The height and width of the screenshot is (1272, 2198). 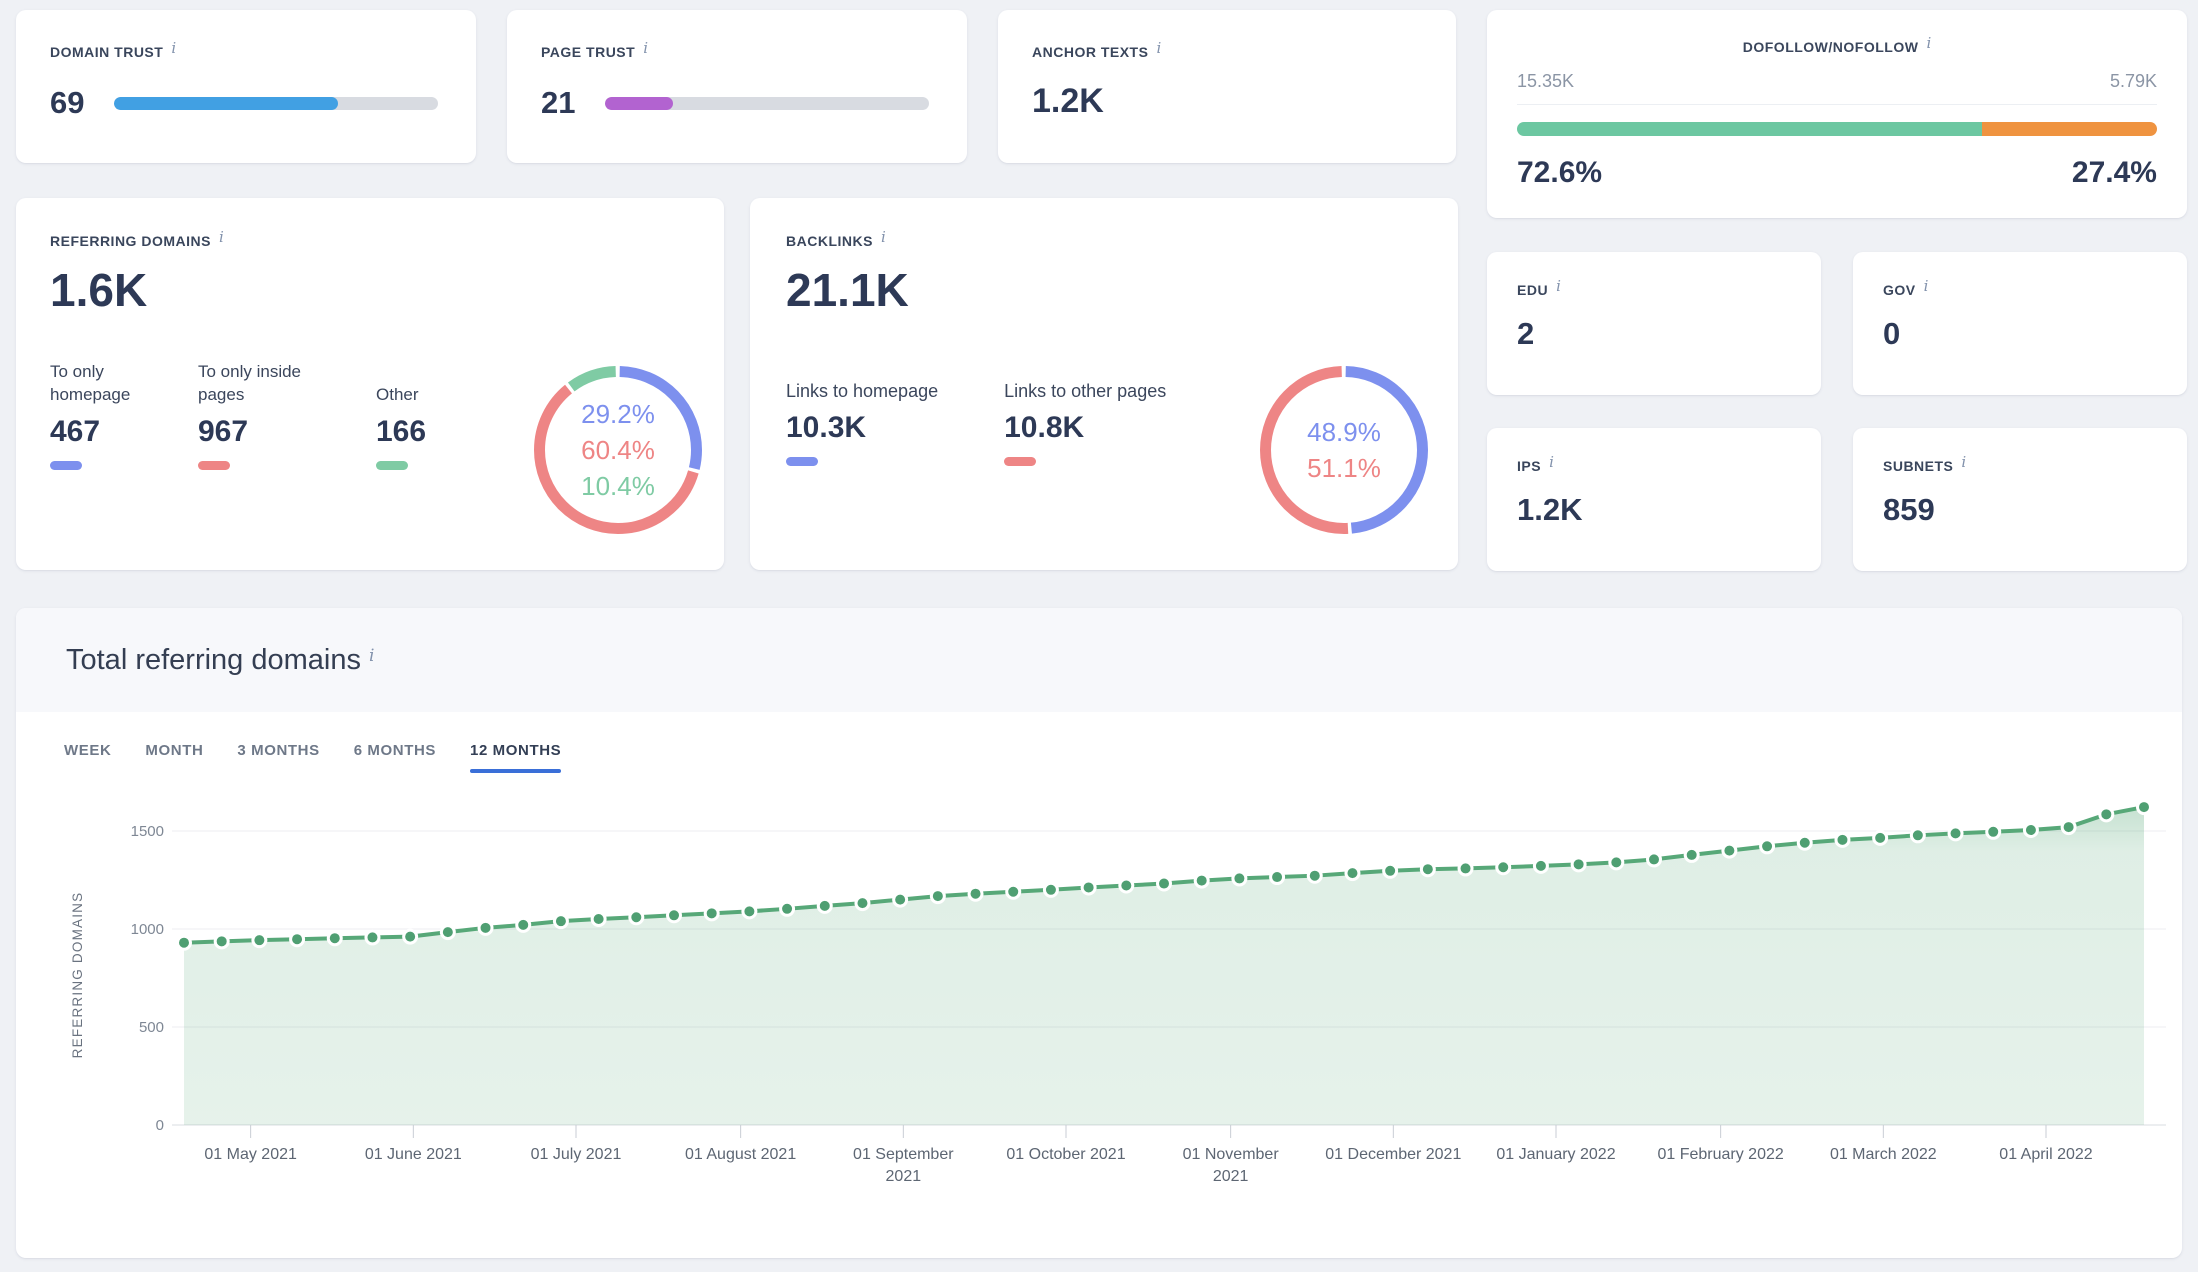 I want to click on svg-text: 500, so click(x=151, y=1027).